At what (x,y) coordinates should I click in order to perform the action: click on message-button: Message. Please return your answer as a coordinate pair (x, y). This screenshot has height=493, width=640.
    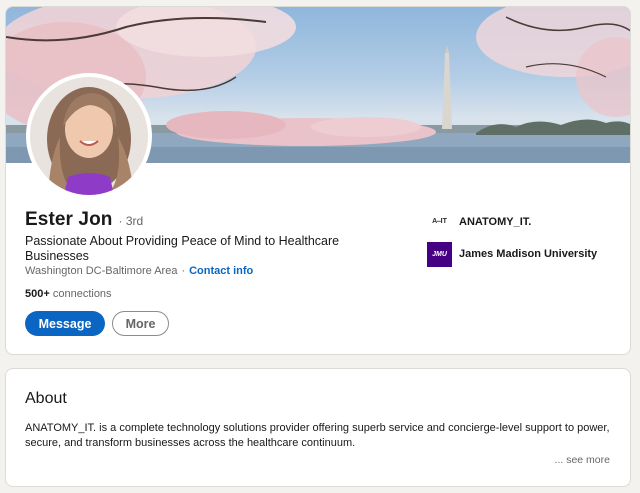
    Looking at the image, I should click on (65, 323).